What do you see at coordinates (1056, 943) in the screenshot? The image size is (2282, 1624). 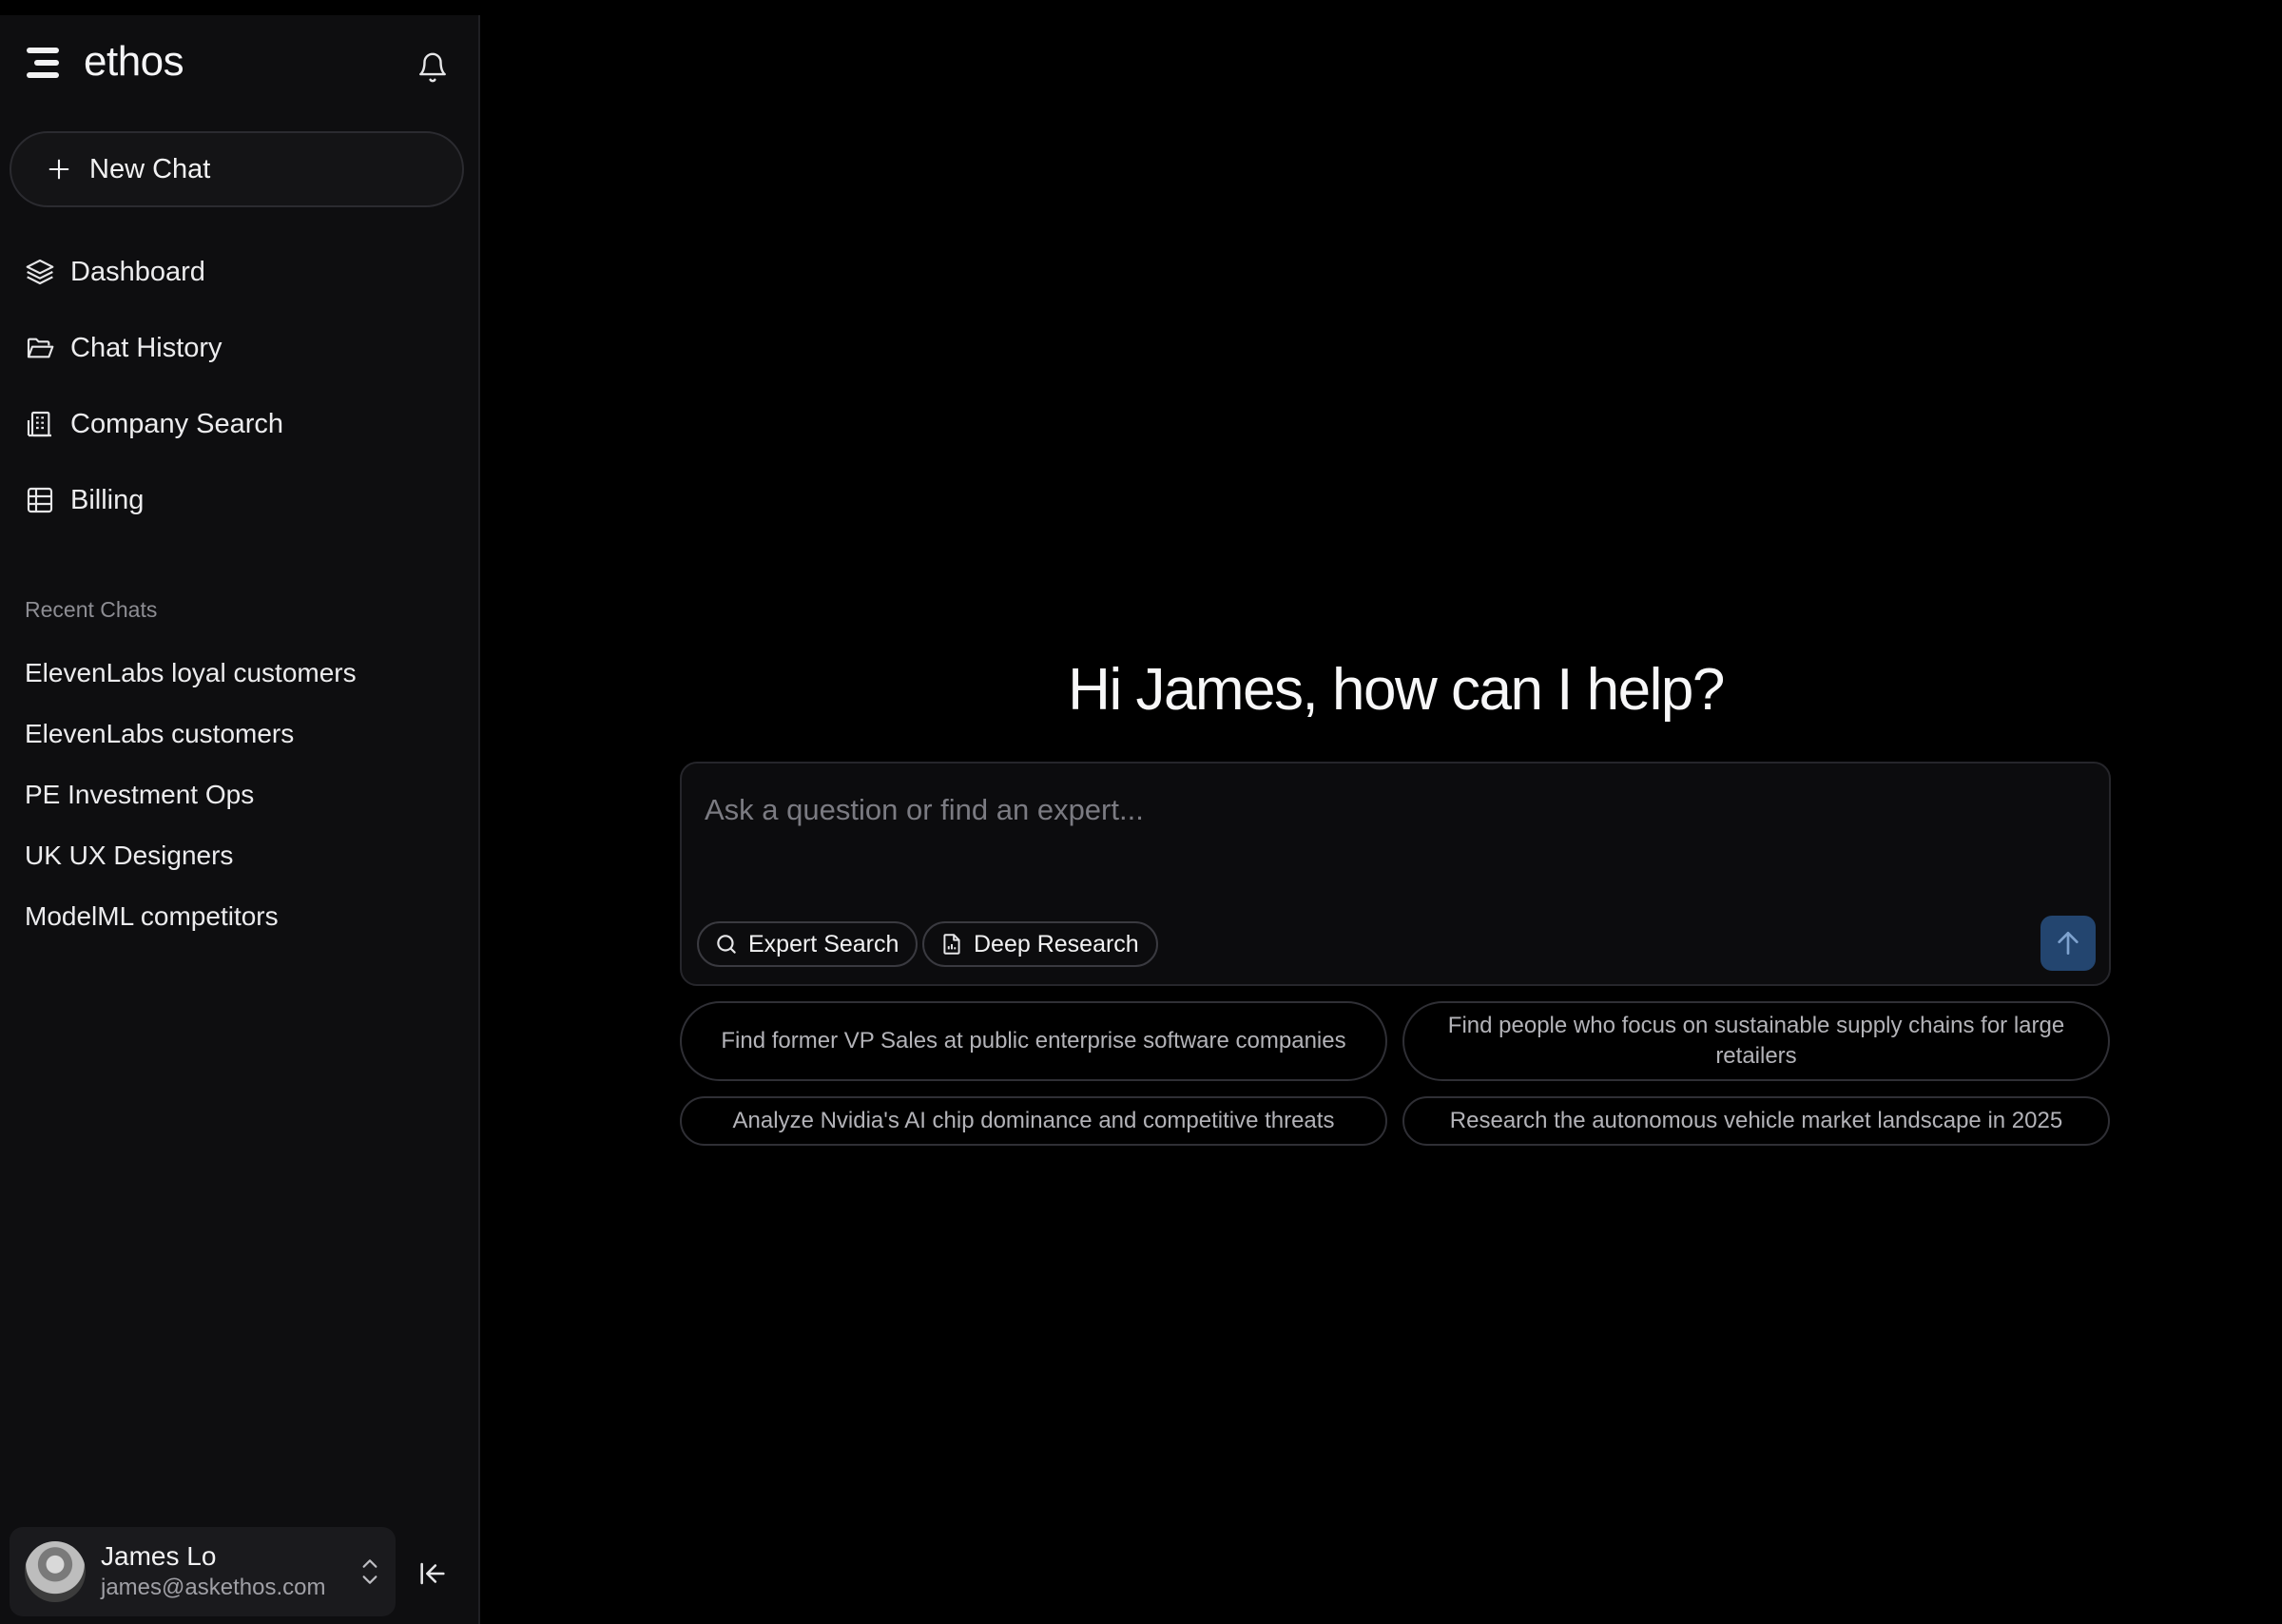 I see `deep-research-label: Deep Research` at bounding box center [1056, 943].